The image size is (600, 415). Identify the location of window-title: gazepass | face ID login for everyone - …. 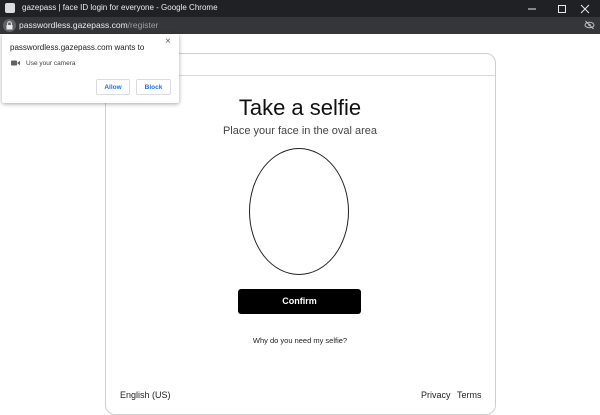
(120, 7).